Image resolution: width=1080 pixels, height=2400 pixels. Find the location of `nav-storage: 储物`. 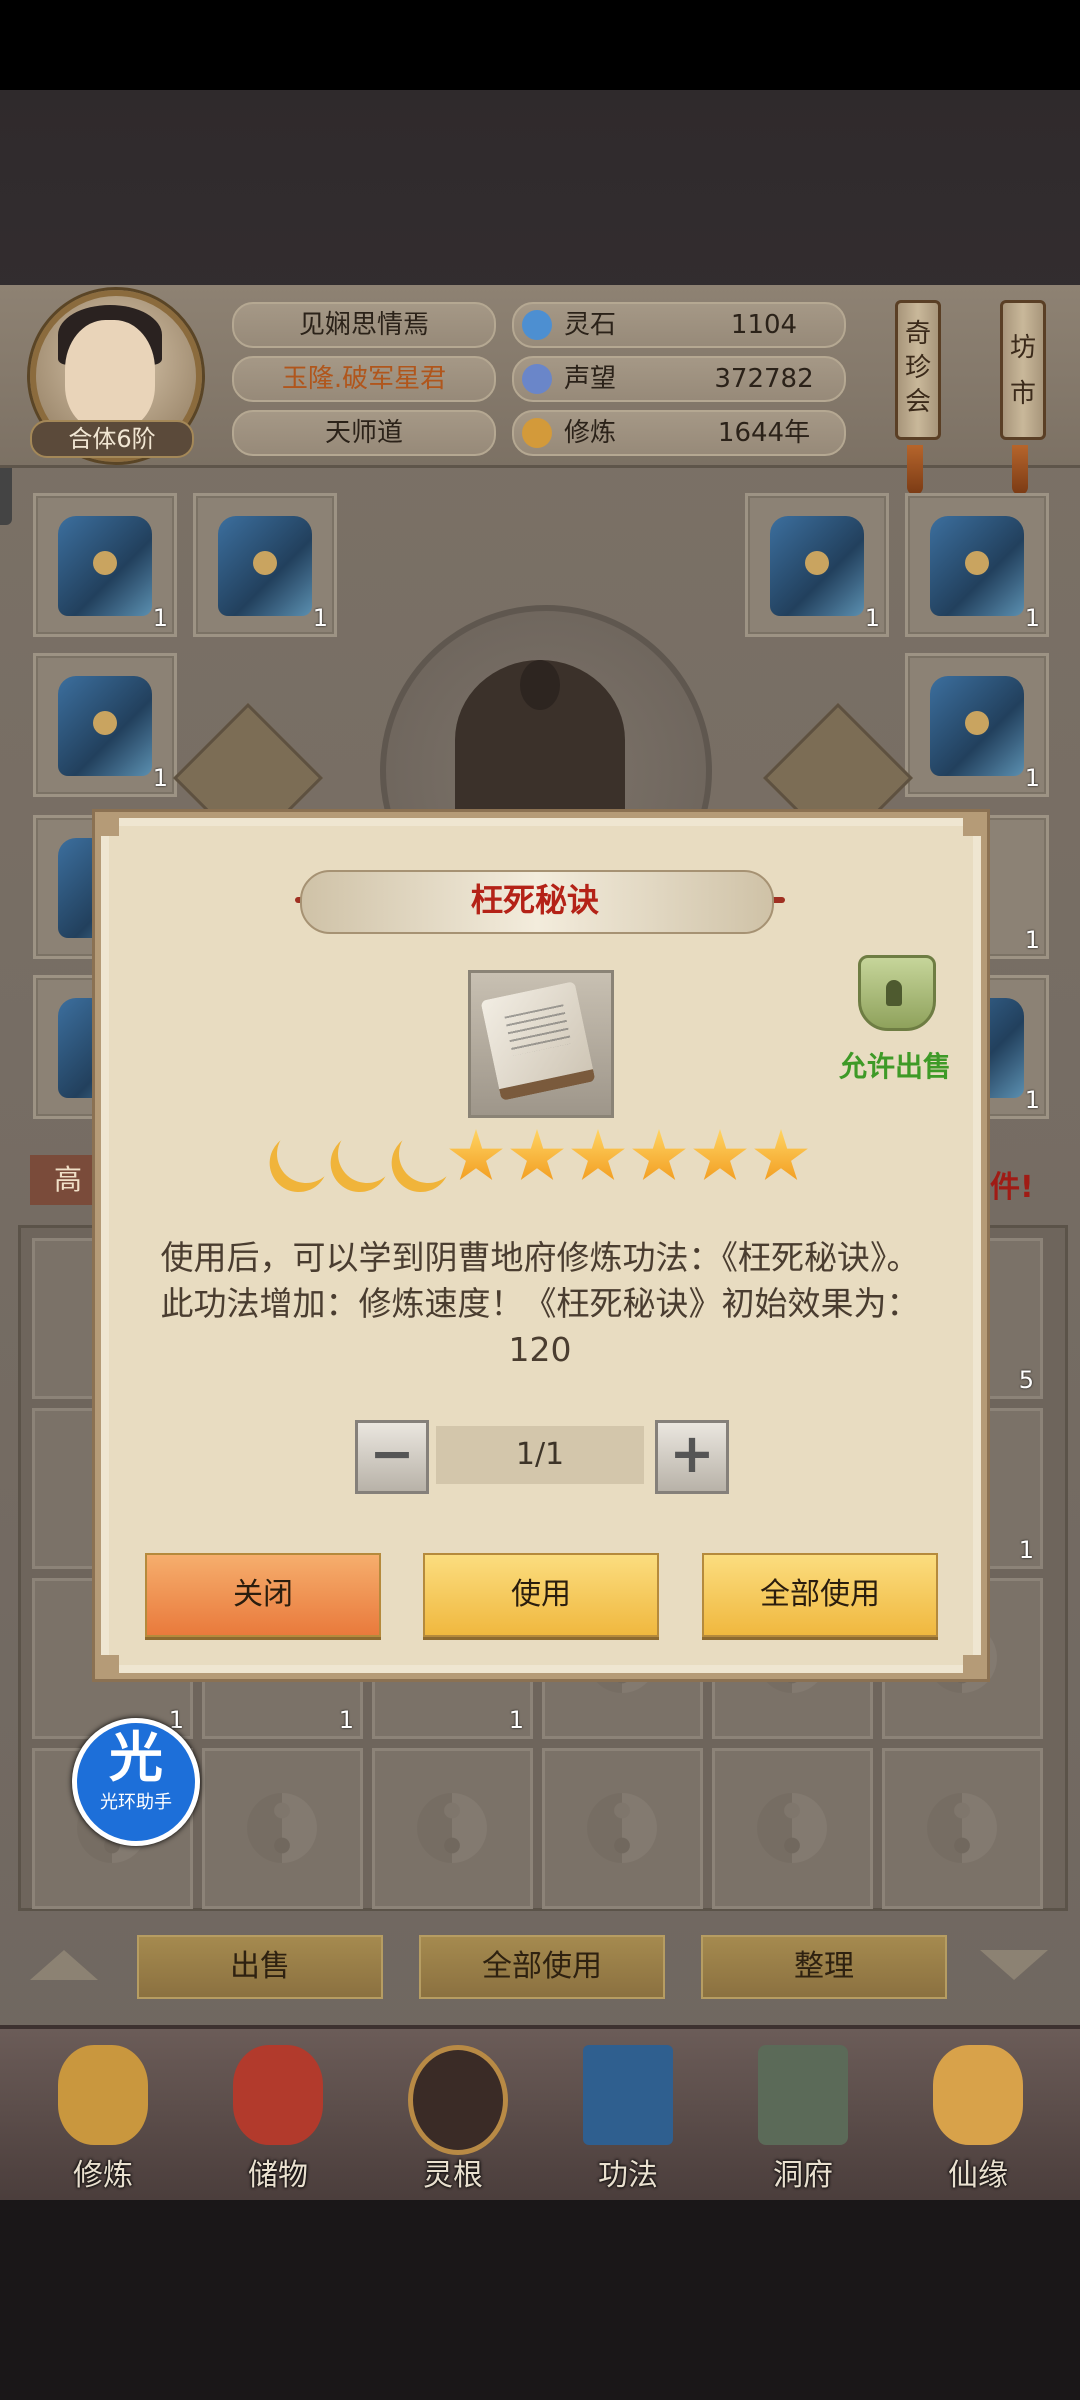

nav-storage: 储物 is located at coordinates (278, 2115).